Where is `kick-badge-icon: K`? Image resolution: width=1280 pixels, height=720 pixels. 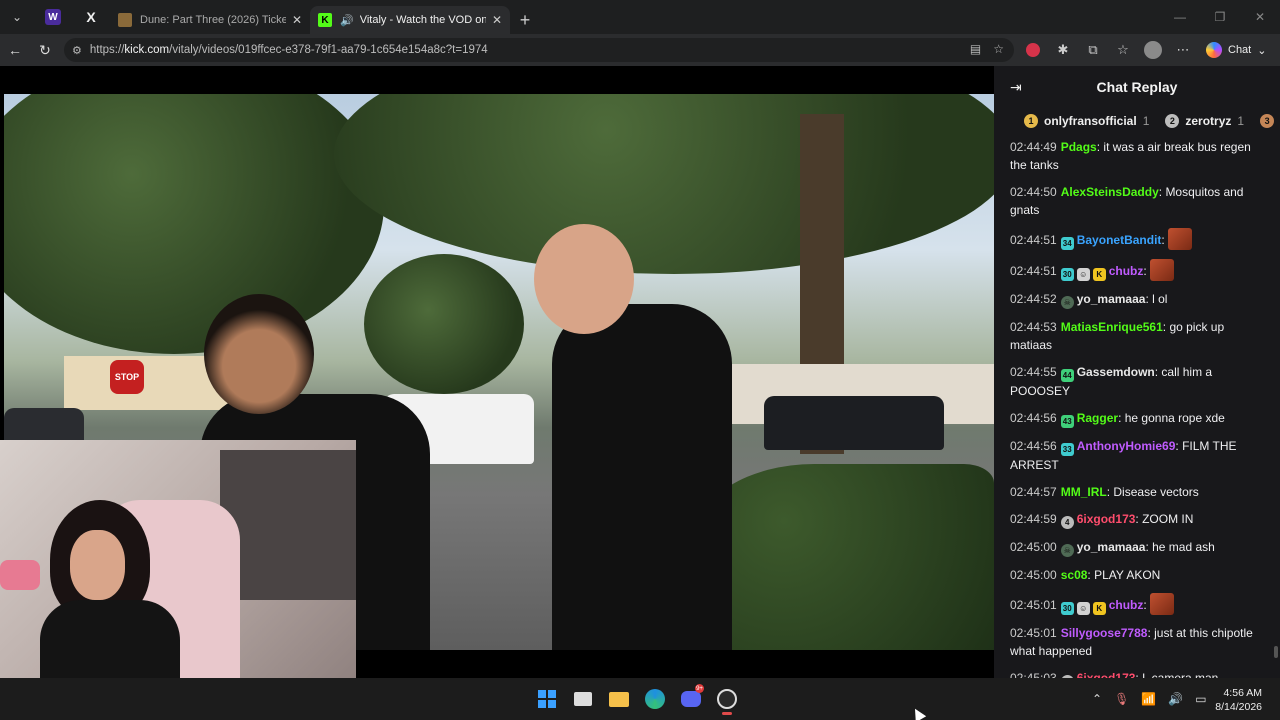 kick-badge-icon: K is located at coordinates (1099, 274).